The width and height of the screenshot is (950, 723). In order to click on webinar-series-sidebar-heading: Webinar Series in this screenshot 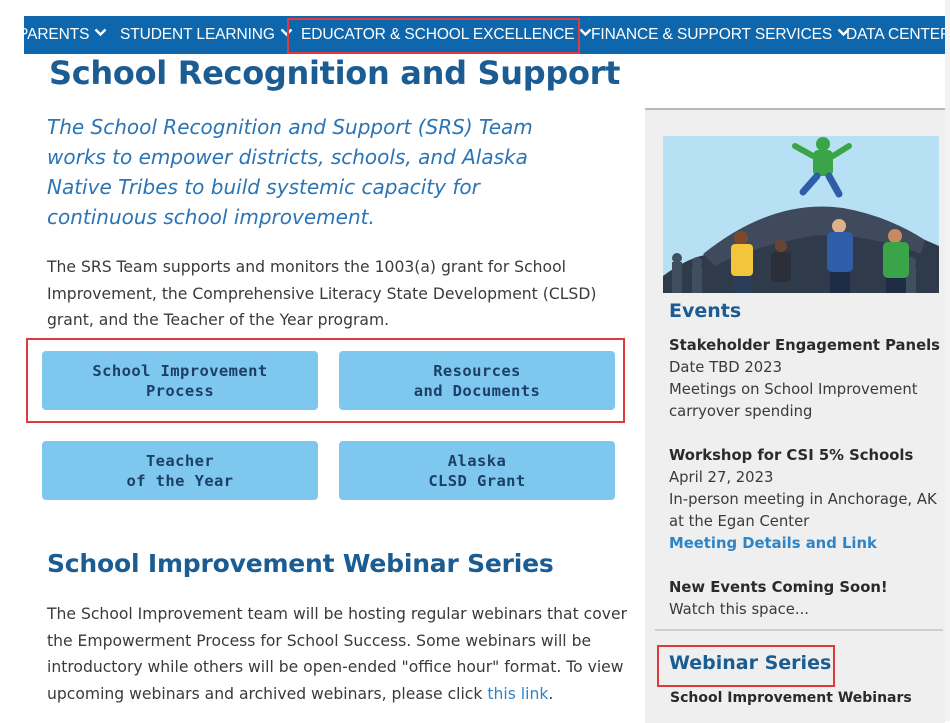, I will do `click(750, 663)`.